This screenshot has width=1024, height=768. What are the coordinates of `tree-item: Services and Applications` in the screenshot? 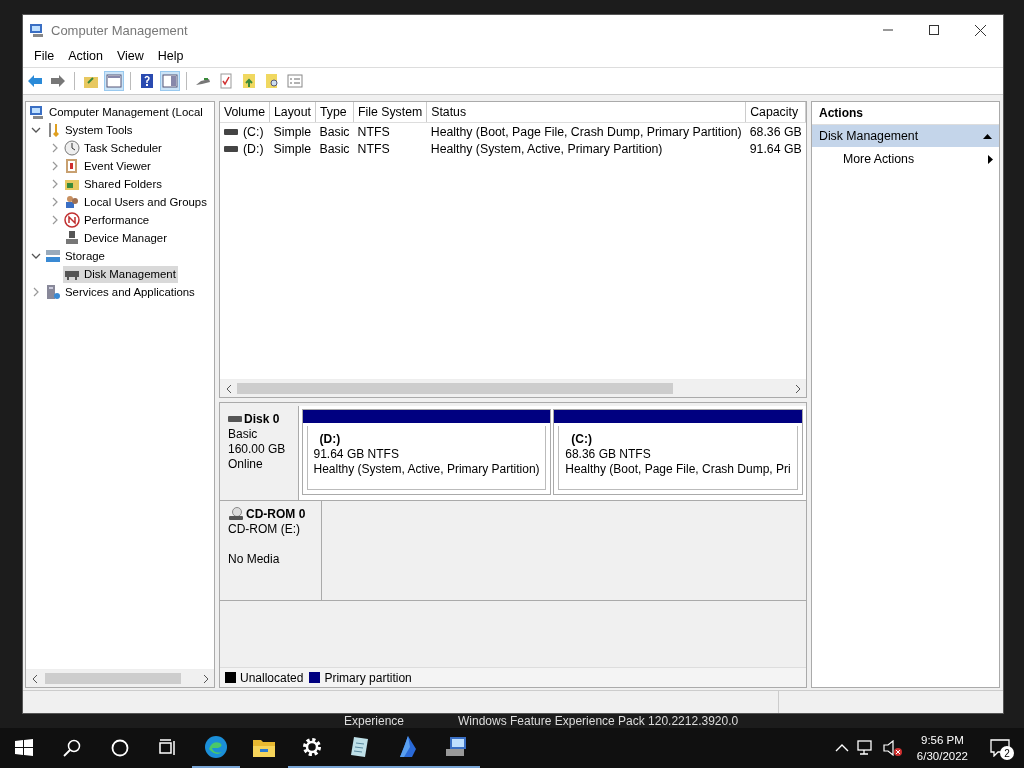 It's located at (120, 292).